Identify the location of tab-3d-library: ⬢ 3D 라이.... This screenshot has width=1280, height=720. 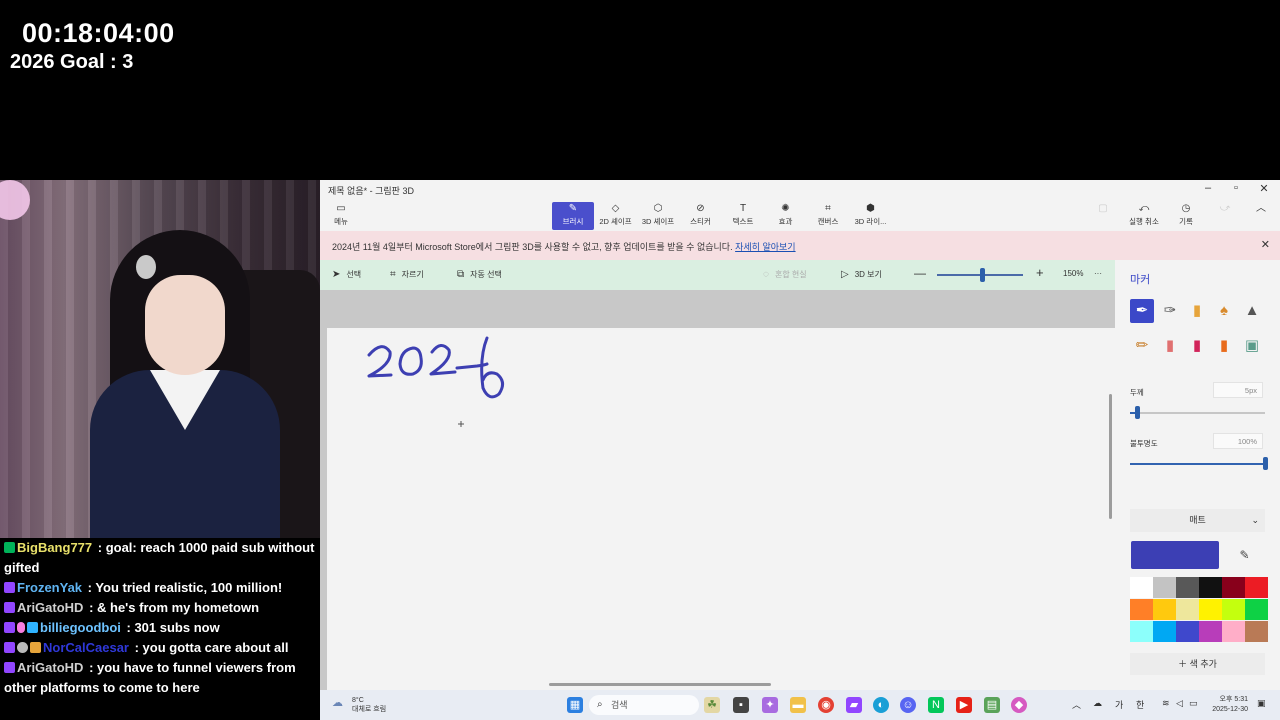
(871, 216).